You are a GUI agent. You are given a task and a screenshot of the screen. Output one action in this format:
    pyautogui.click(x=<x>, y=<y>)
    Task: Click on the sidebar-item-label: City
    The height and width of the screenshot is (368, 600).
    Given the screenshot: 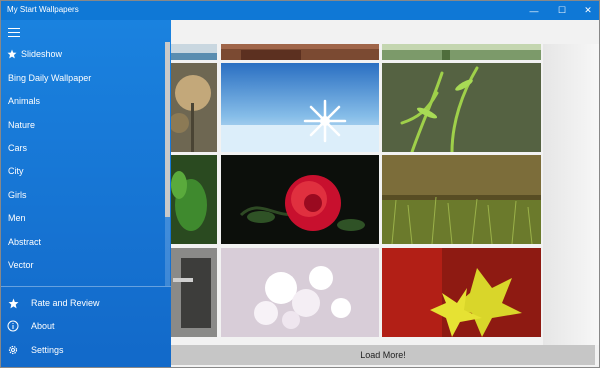 What is the action you would take?
    pyautogui.click(x=16, y=171)
    